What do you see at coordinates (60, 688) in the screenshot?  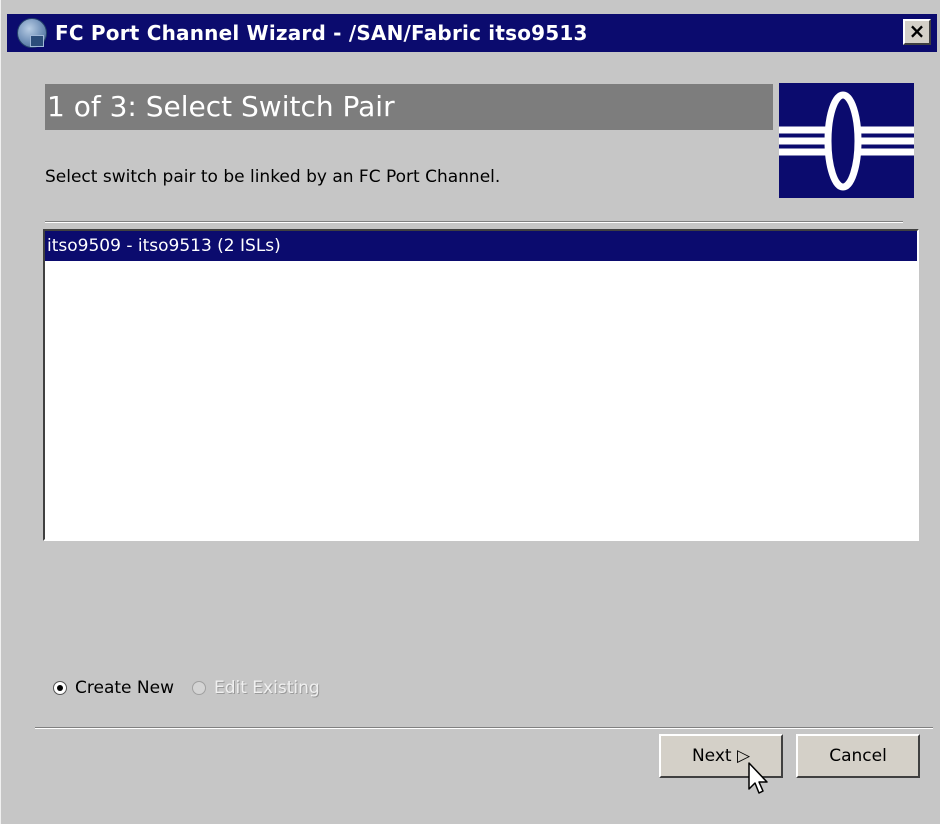 I see `create-new-radio` at bounding box center [60, 688].